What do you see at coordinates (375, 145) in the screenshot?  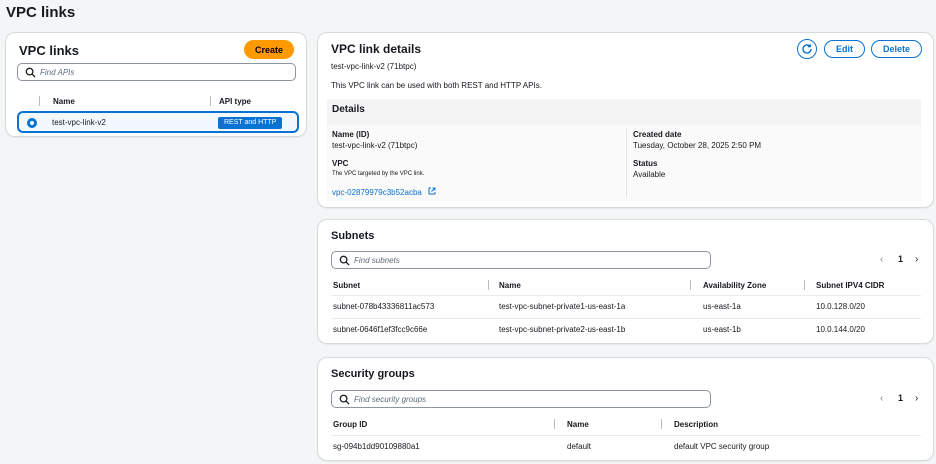 I see `name-id-value: test-vpc-link-v2 (71btpc)` at bounding box center [375, 145].